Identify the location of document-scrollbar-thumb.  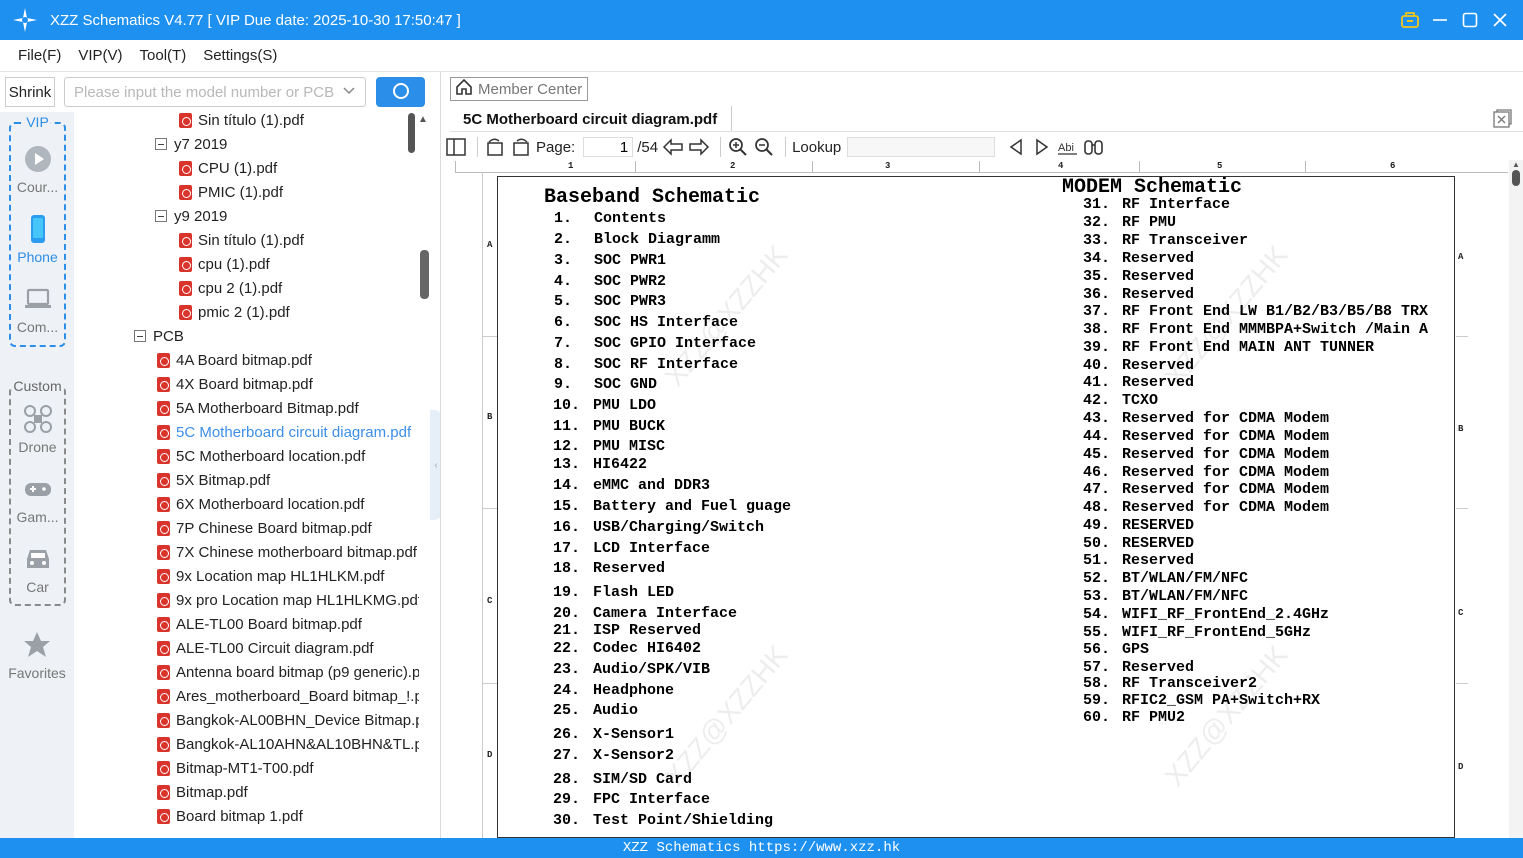
(1516, 178).